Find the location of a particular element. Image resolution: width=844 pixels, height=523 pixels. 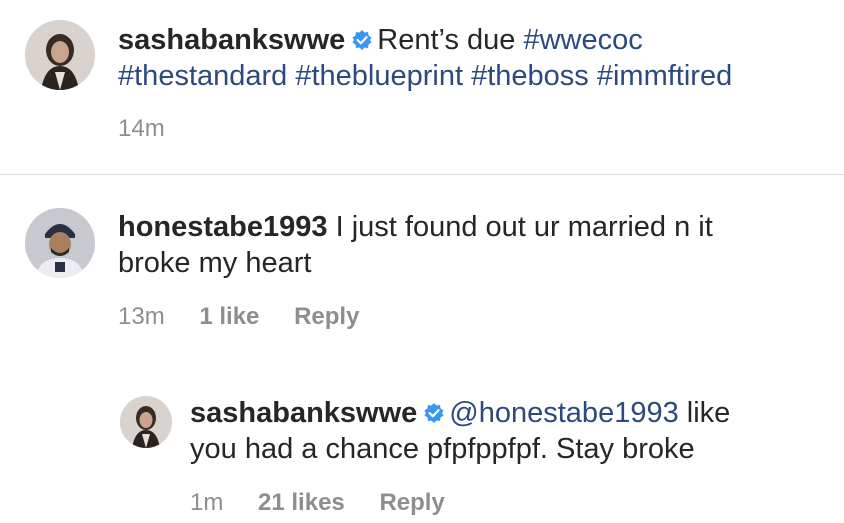

reply-text-line2: you had a chance pfpfppfpf. Stay broke is located at coordinates (442, 449).